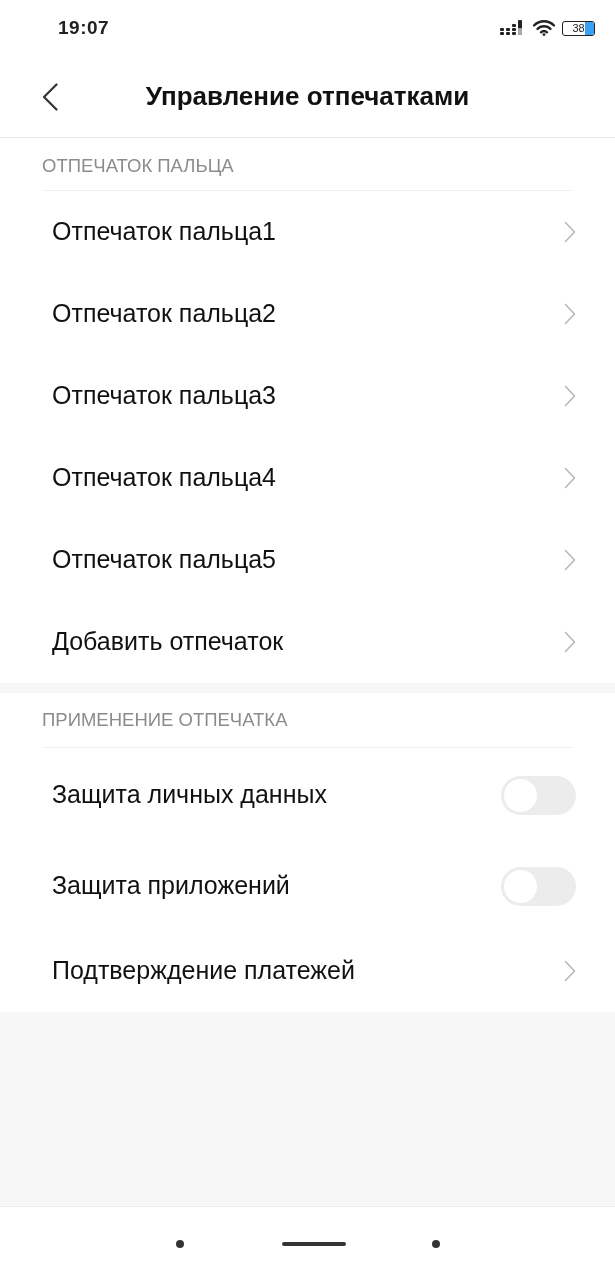  Describe the element at coordinates (314, 1243) in the screenshot. I see `home-bar-icon` at that location.